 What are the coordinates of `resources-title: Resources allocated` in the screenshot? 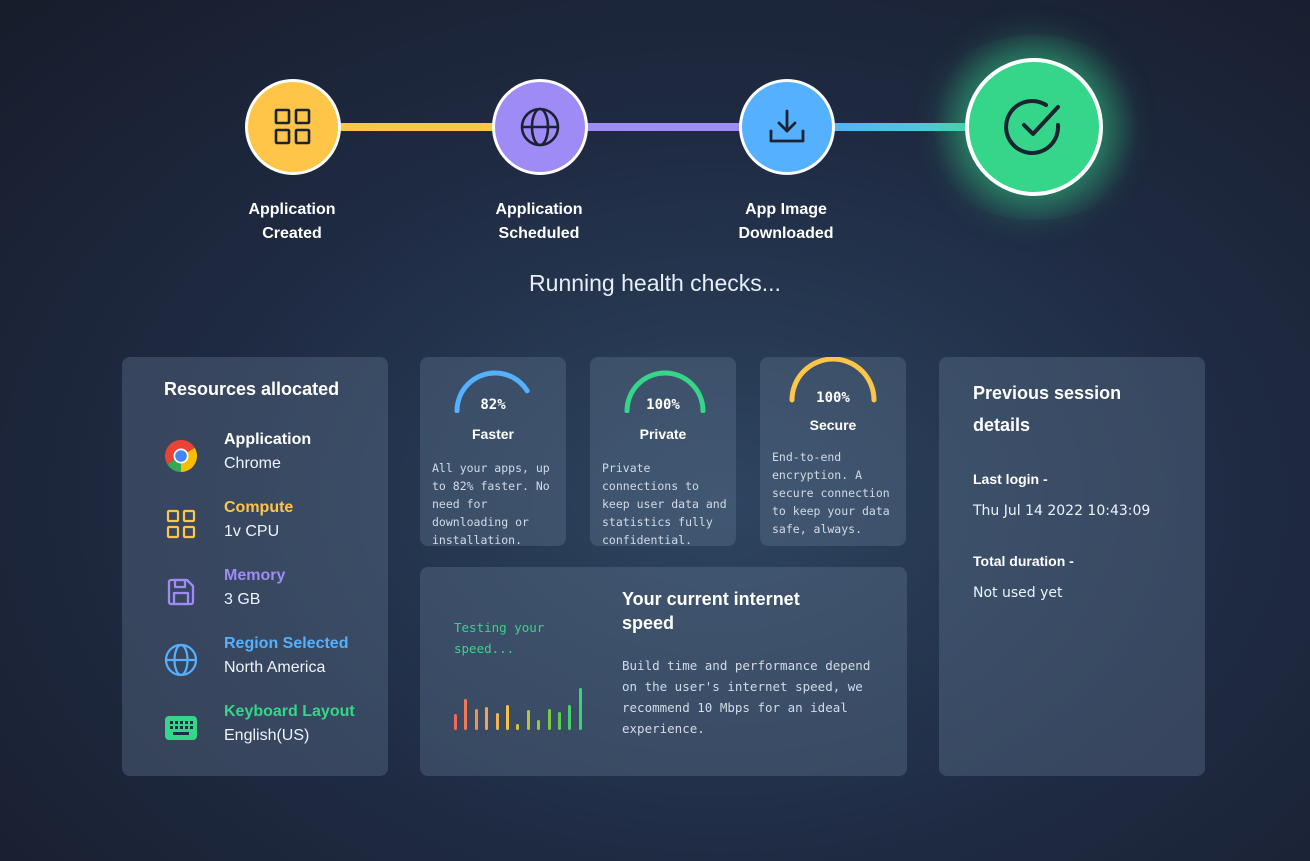 It's located at (252, 389).